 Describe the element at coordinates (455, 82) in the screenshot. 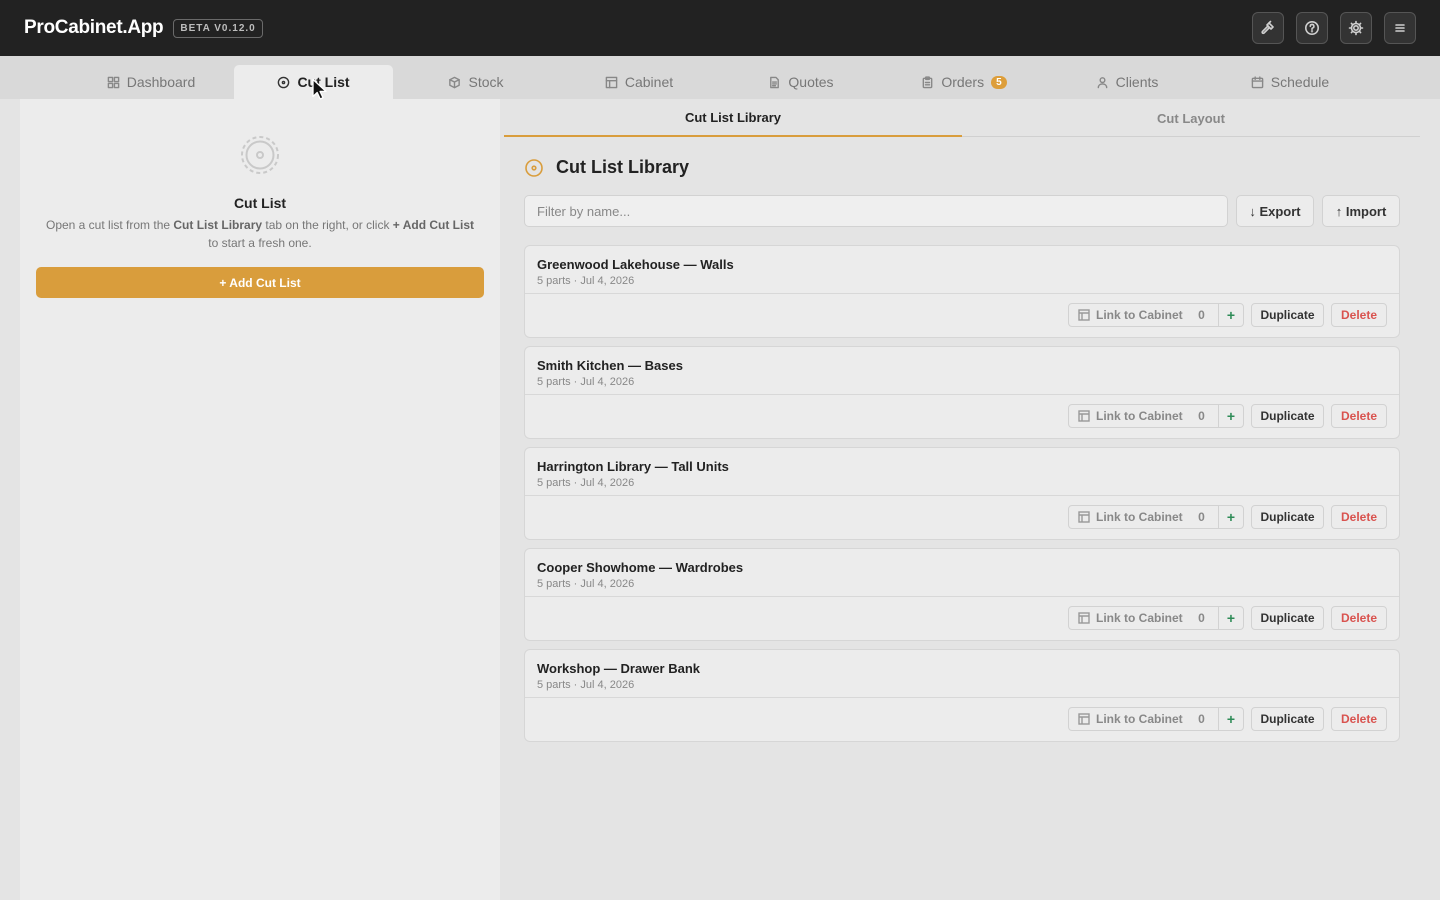

I see `box-icon` at that location.